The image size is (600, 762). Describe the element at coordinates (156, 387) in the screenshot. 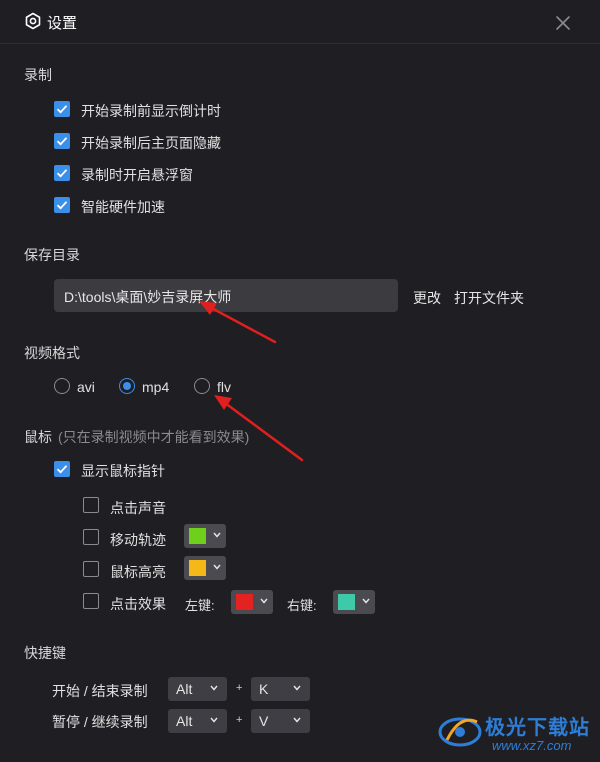

I see `format-mp4-label: mp4` at that location.